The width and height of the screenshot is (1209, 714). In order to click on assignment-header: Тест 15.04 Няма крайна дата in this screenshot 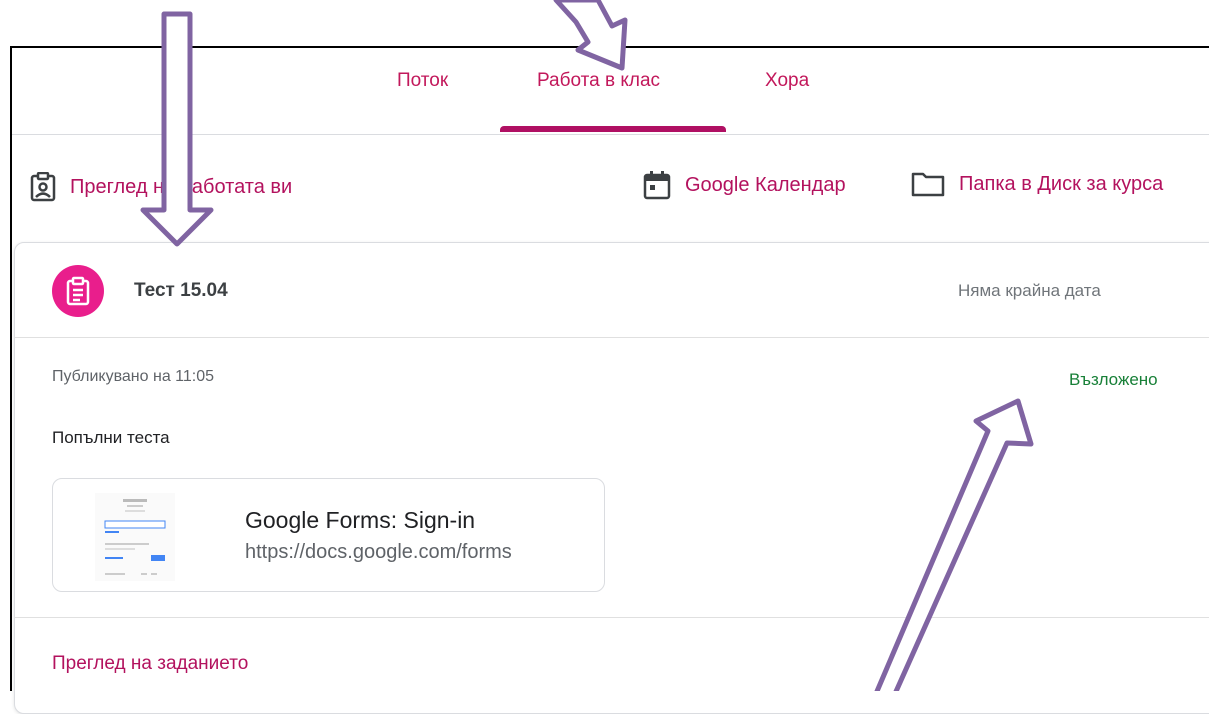, I will do `click(612, 290)`.